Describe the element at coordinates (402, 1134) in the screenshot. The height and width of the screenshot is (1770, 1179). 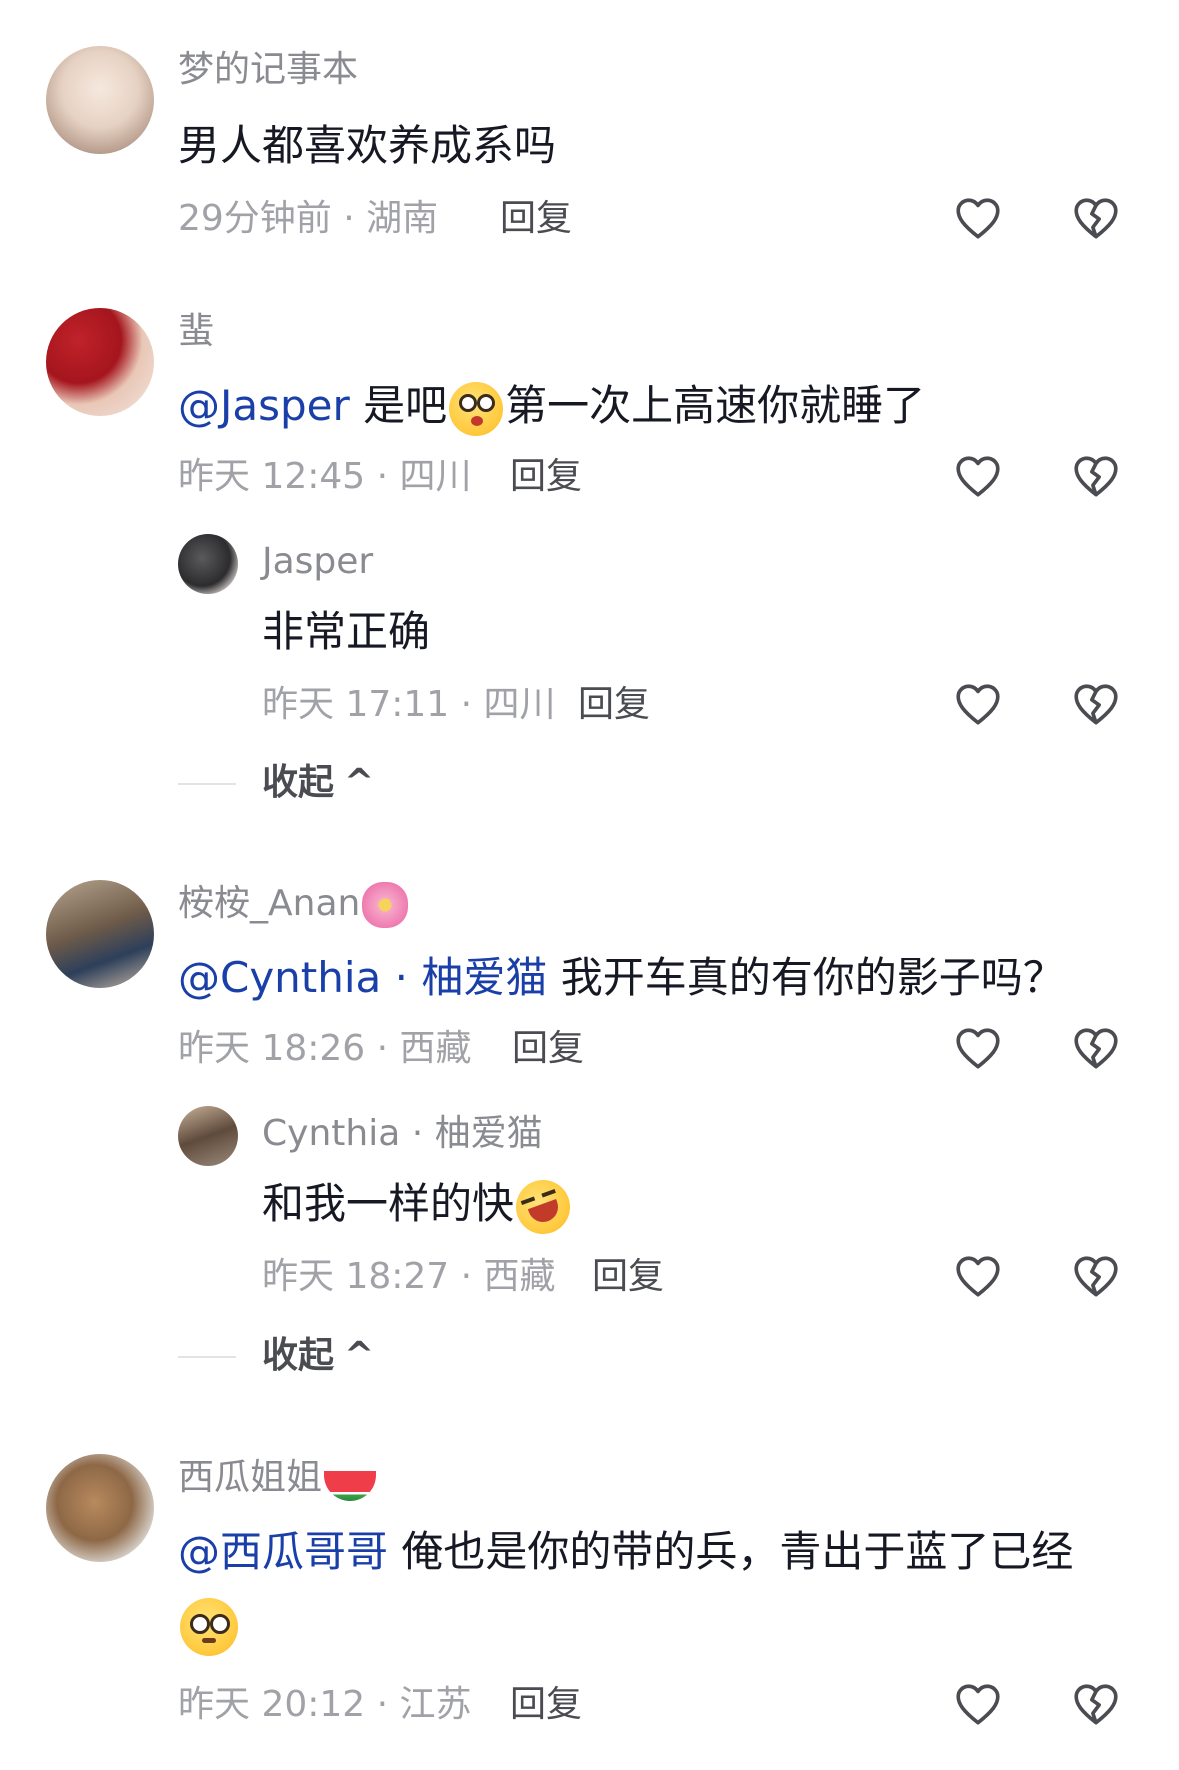
I see `reply-author: Cynthia · 柚爱猫` at that location.